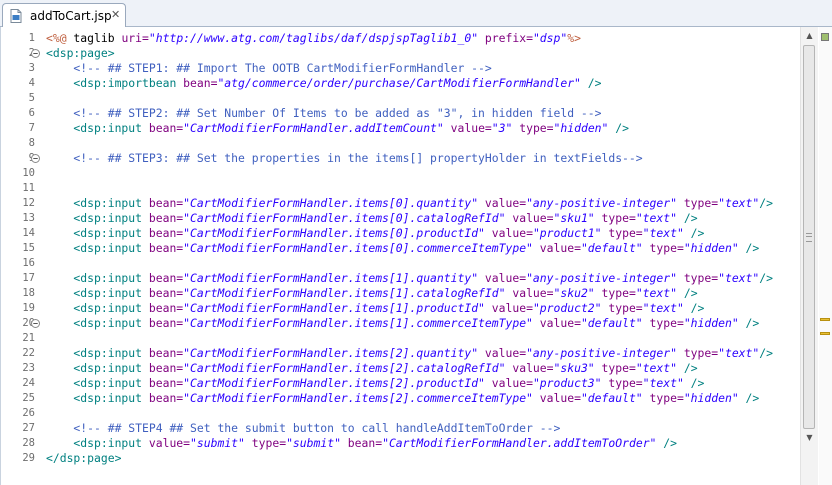 The image size is (832, 485). Describe the element at coordinates (84, 458) in the screenshot. I see `code-token: </dsp:page>` at that location.